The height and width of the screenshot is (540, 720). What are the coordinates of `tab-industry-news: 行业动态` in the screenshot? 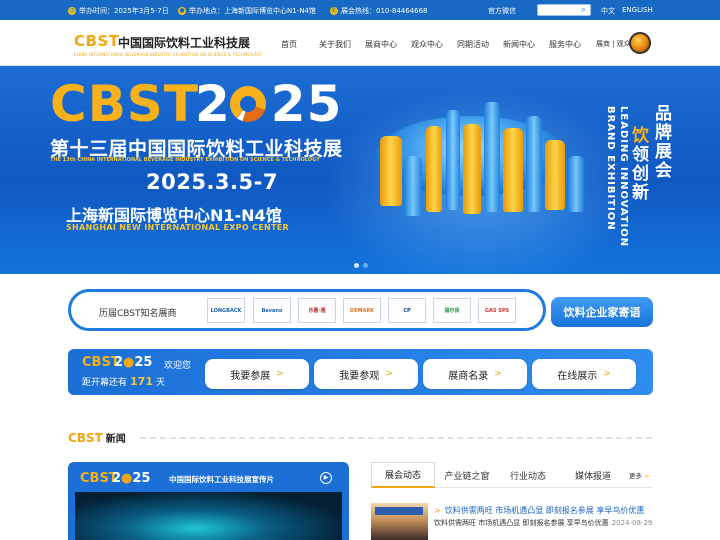 It's located at (528, 475).